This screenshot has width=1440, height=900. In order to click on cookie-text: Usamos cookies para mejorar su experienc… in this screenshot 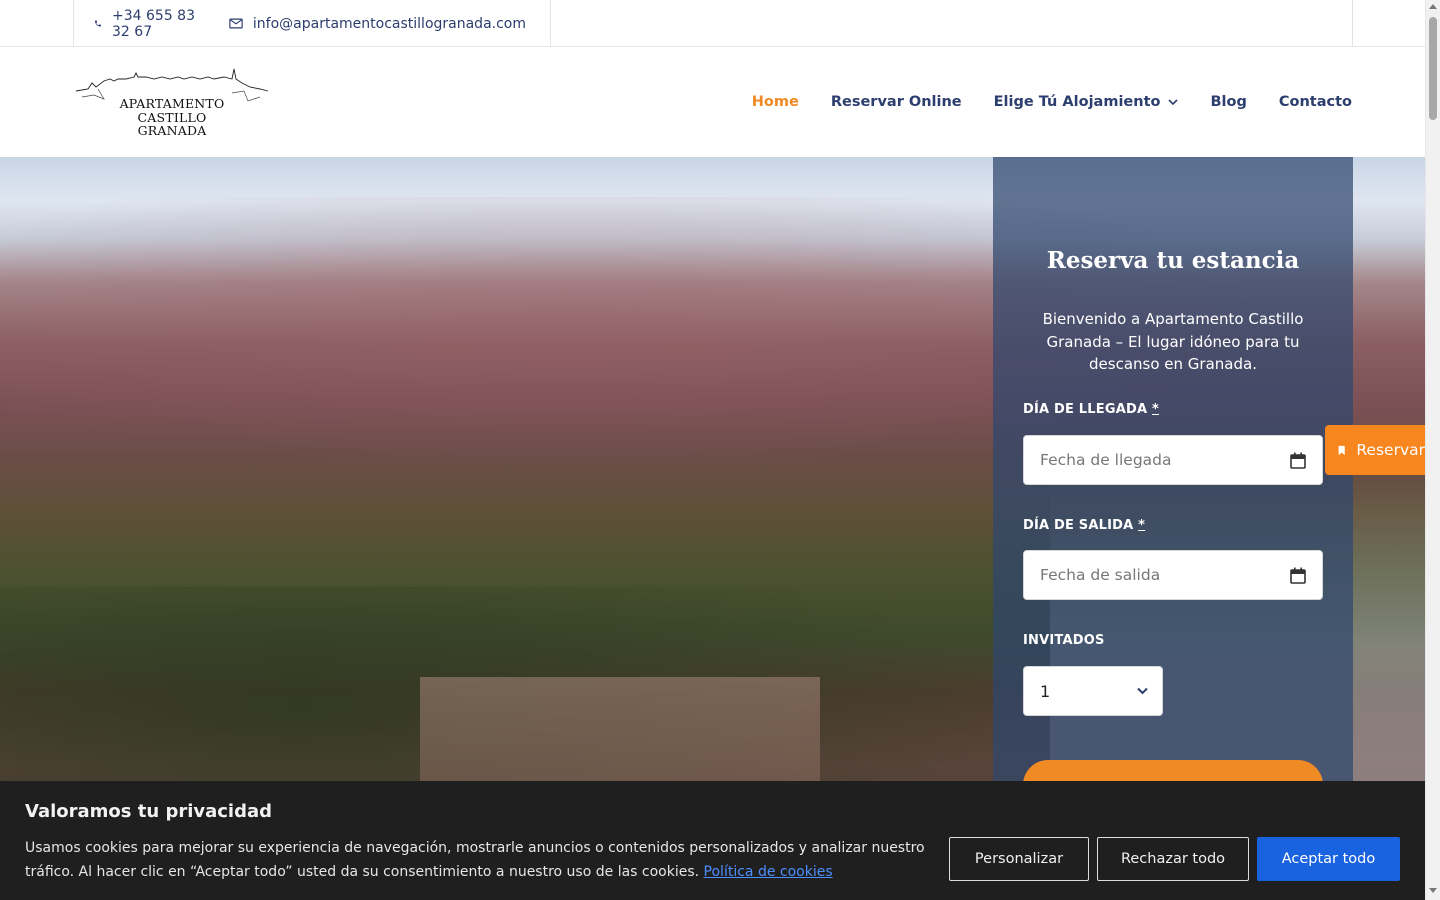, I will do `click(475, 860)`.